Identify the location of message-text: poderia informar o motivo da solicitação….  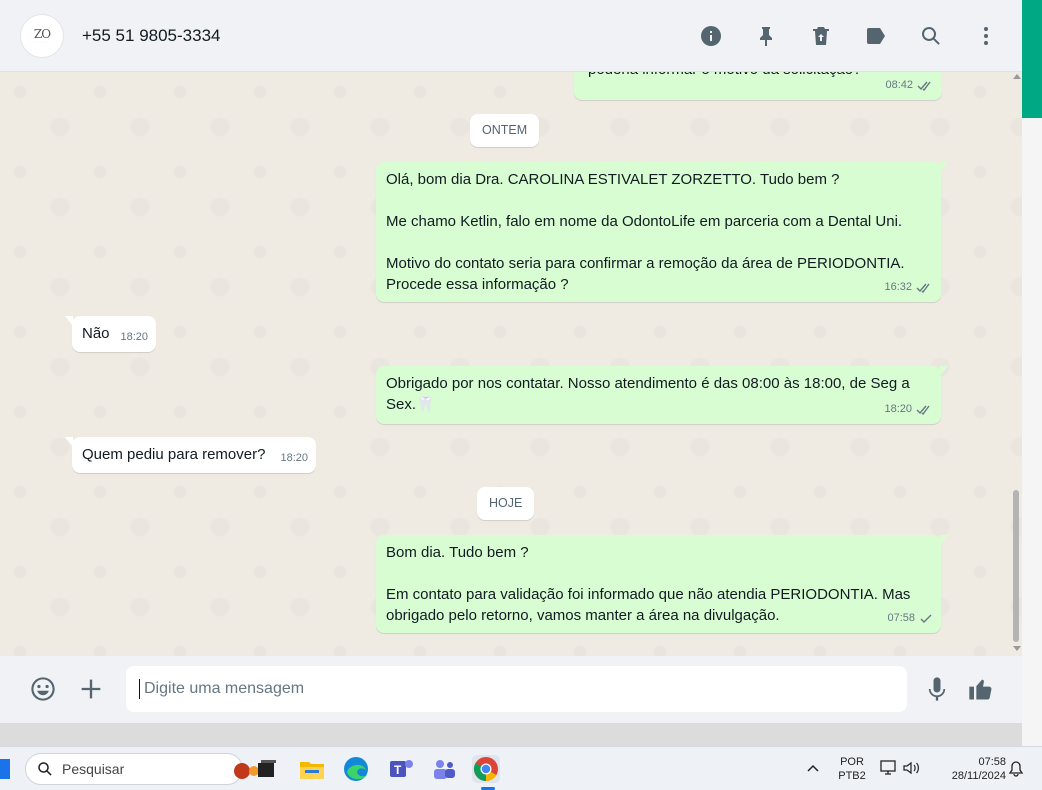
(724, 76).